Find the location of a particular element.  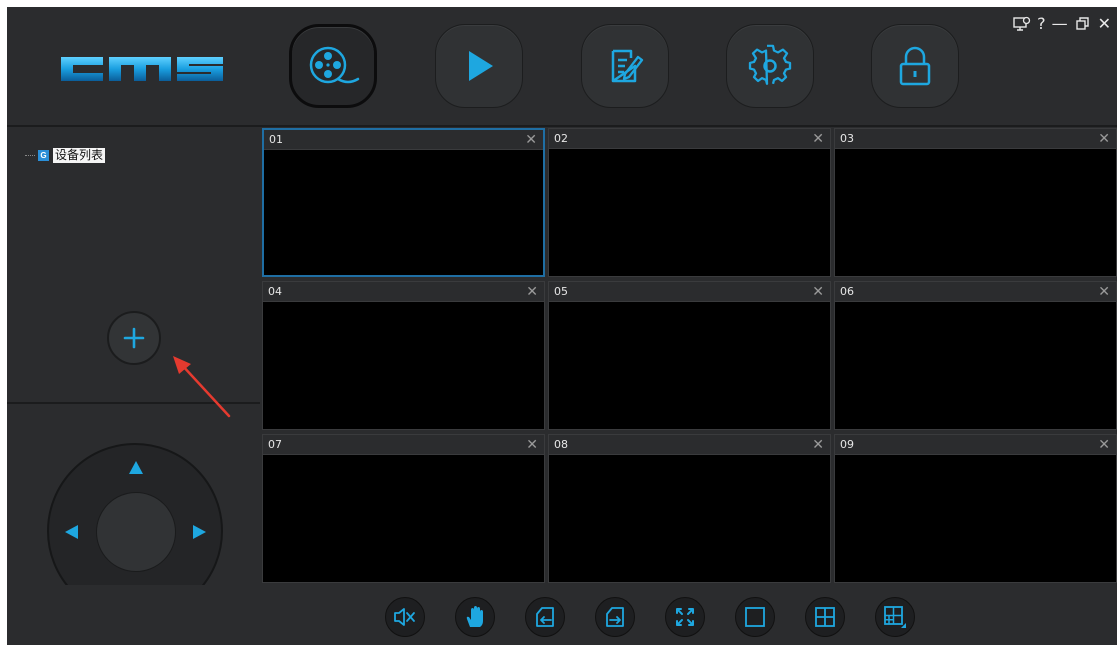

more-layouts-button is located at coordinates (895, 617).